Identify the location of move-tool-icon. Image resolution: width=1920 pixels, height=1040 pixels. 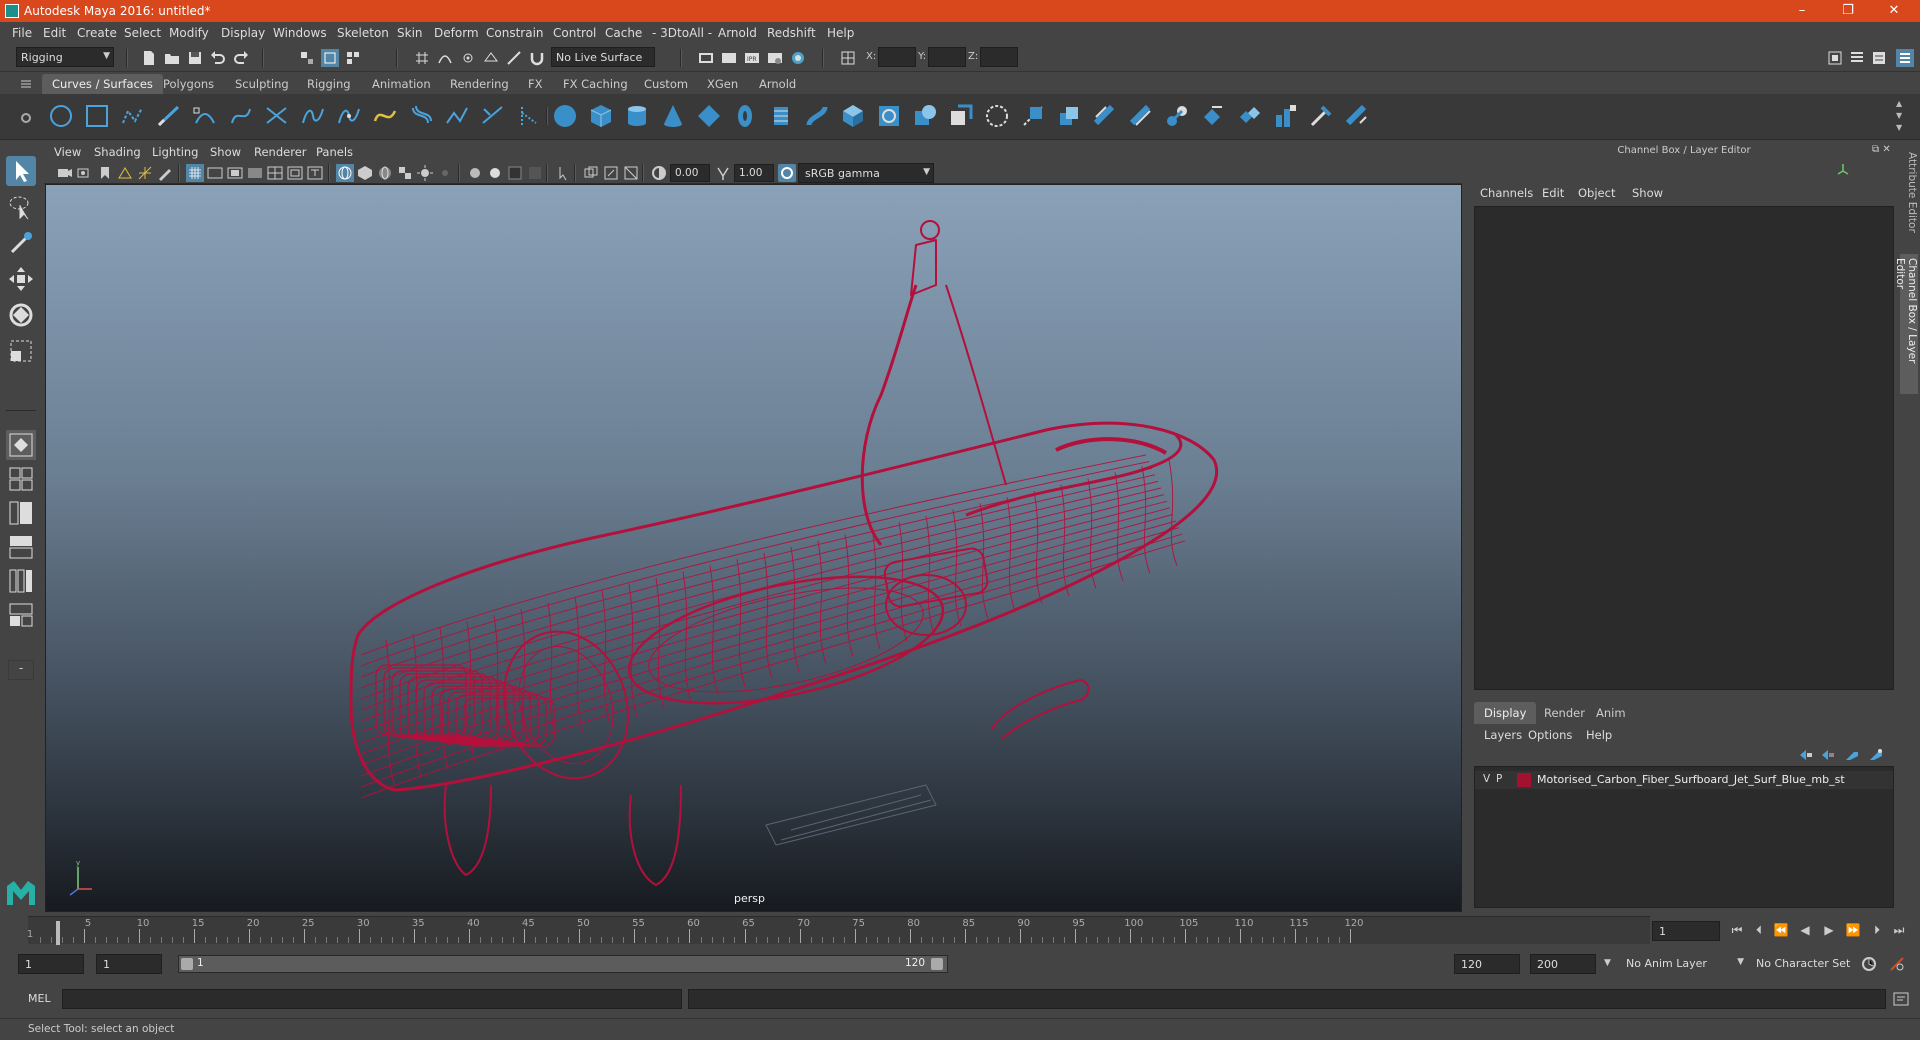
(21, 279).